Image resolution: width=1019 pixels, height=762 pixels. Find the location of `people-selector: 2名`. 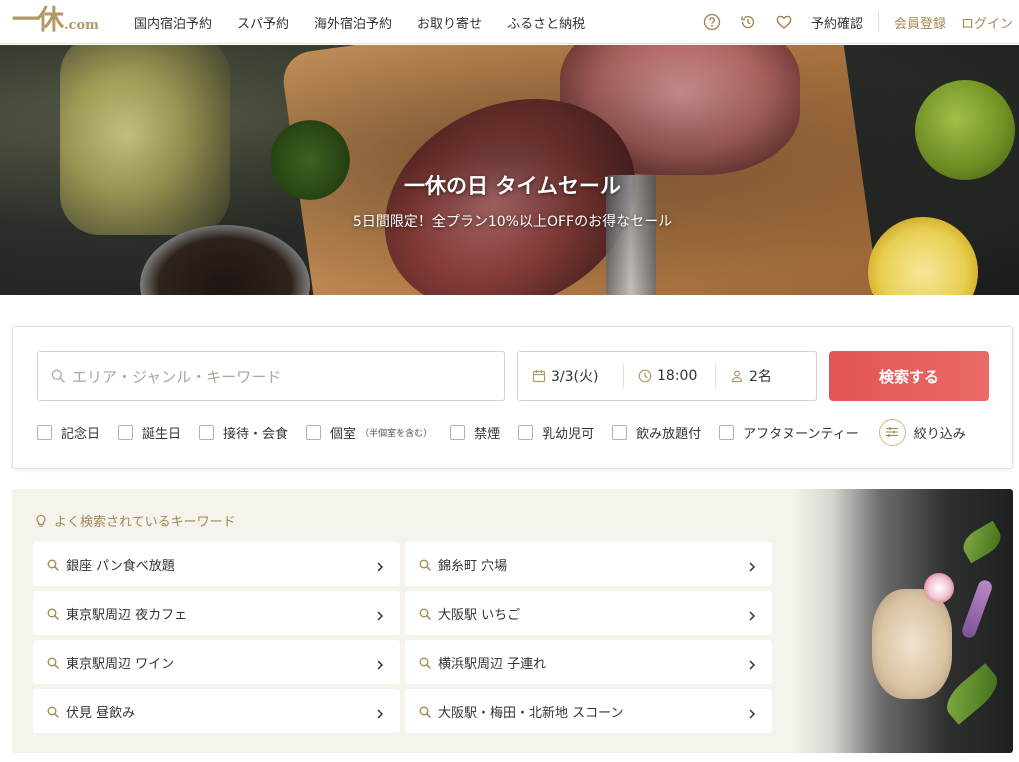

people-selector: 2名 is located at coordinates (766, 376).